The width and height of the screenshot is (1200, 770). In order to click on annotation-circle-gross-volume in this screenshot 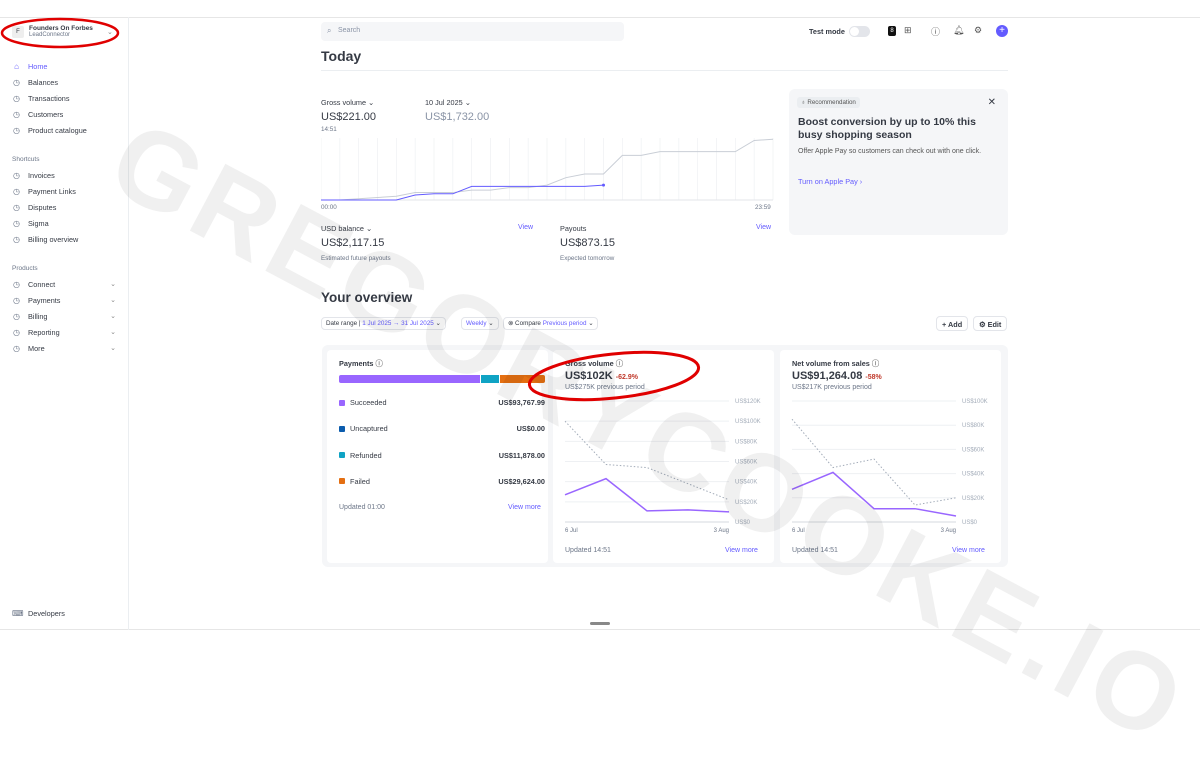, I will do `click(614, 376)`.